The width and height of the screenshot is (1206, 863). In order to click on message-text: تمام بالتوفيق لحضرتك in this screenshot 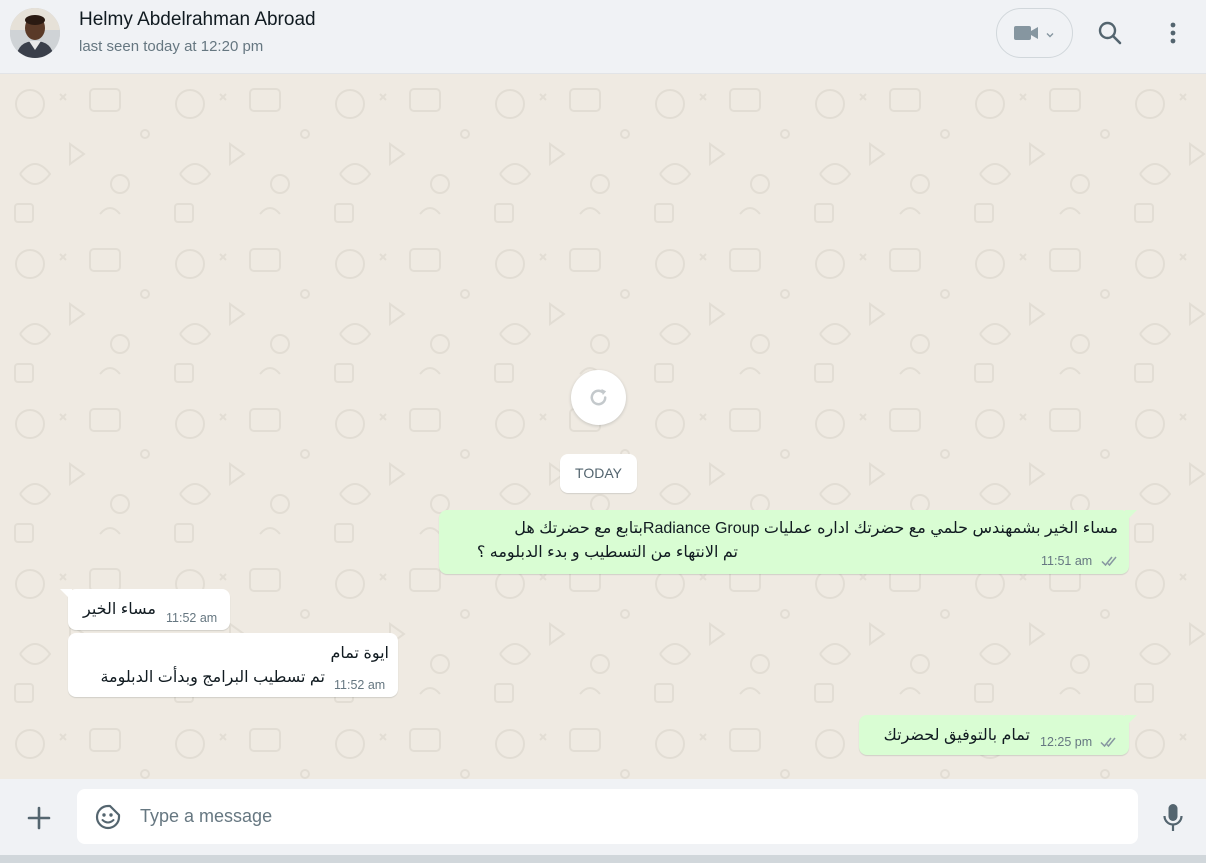, I will do `click(956, 735)`.